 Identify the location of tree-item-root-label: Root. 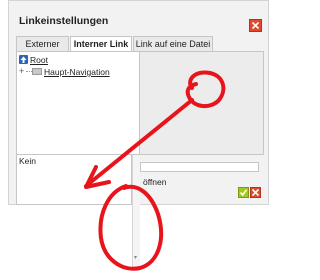
(39, 60).